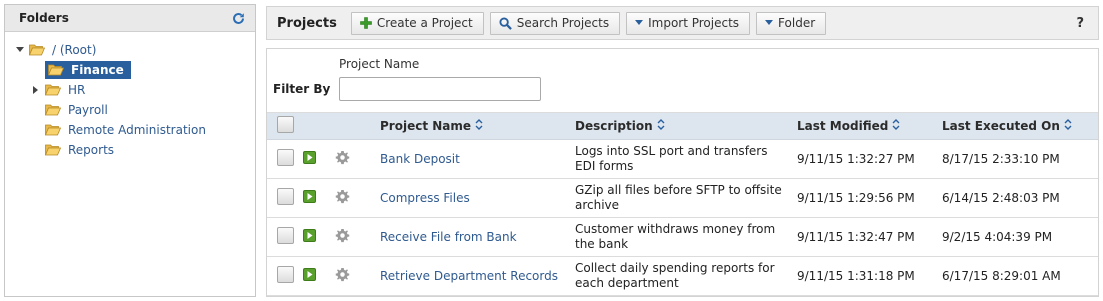 This screenshot has width=1103, height=301. Describe the element at coordinates (843, 125) in the screenshot. I see `column-header-label: Last Modified` at that location.